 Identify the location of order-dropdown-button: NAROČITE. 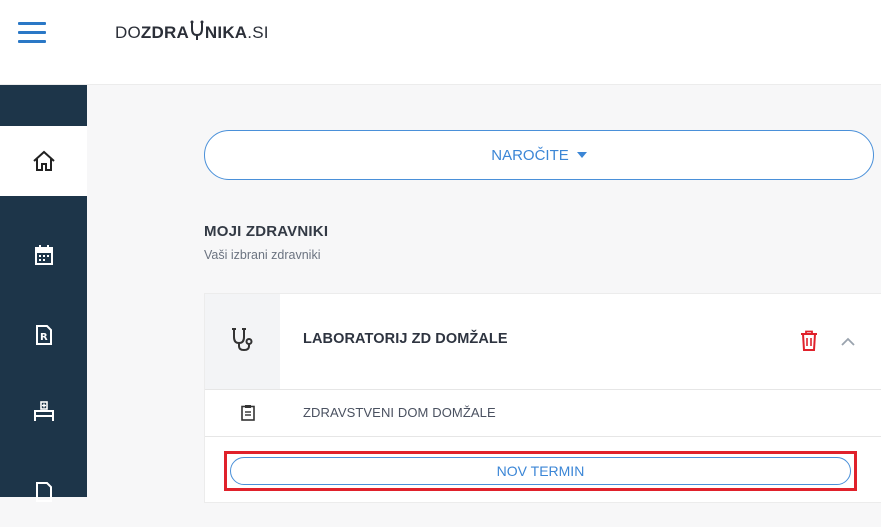
(539, 155).